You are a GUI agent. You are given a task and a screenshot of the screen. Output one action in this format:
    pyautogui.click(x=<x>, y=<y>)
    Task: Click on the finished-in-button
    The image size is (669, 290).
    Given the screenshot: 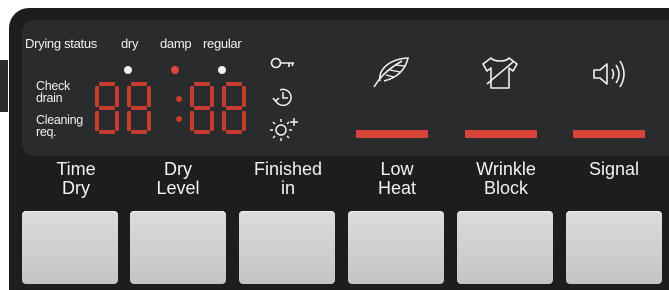 What is the action you would take?
    pyautogui.click(x=287, y=247)
    